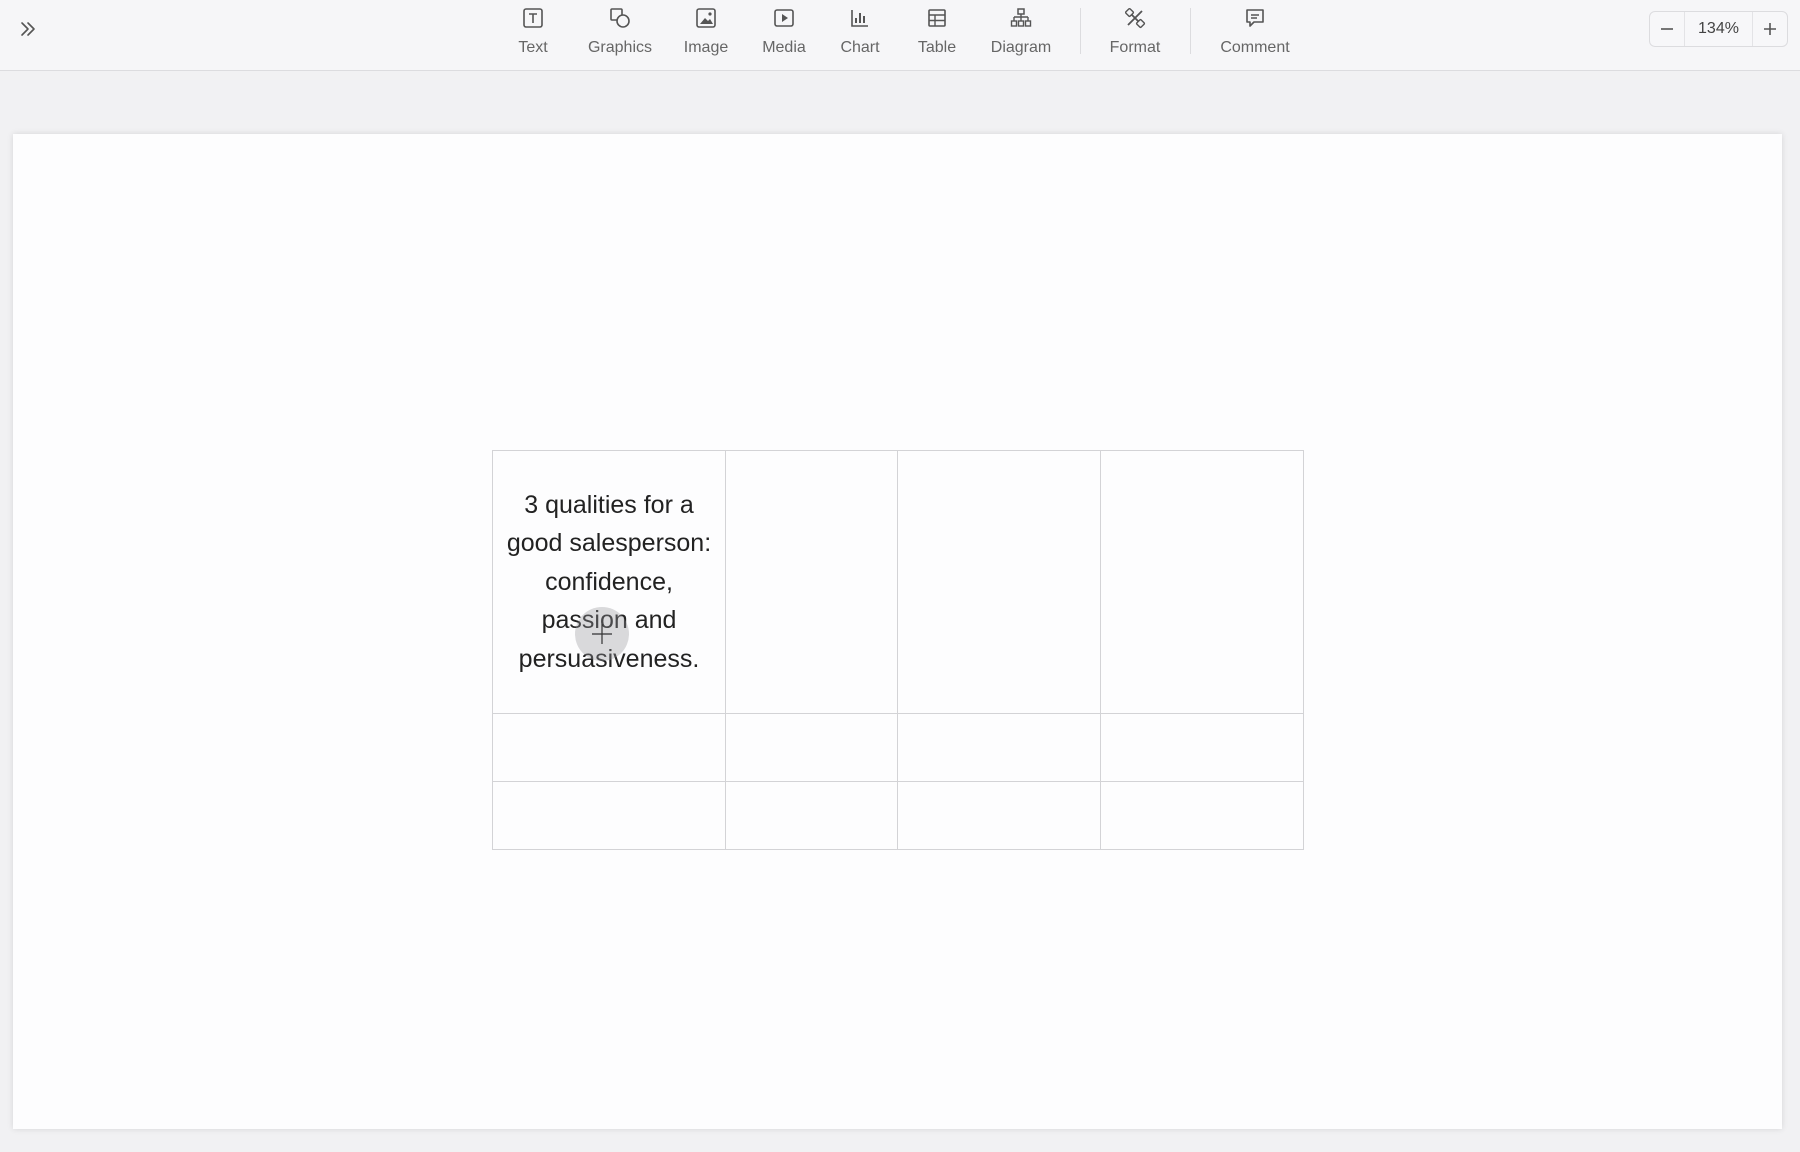 This screenshot has width=1800, height=1152. What do you see at coordinates (860, 47) in the screenshot?
I see `chart-tool-label: Chart` at bounding box center [860, 47].